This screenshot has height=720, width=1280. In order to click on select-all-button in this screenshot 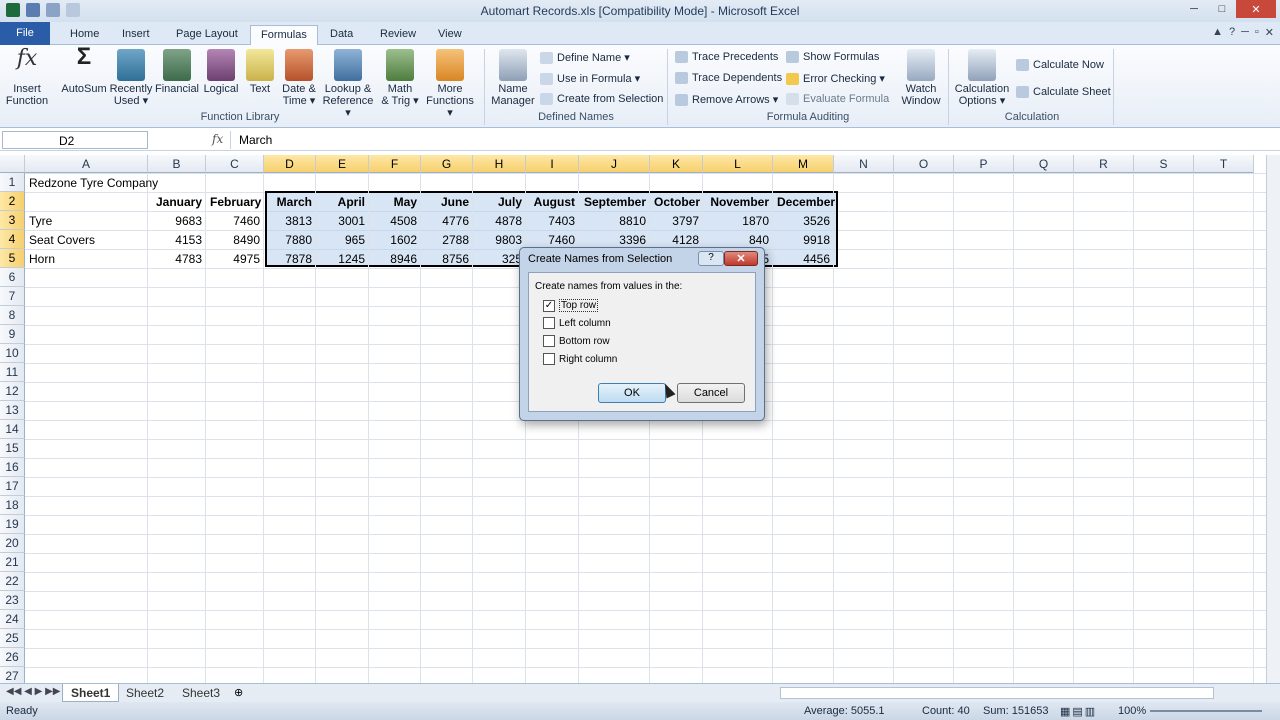, I will do `click(12, 164)`.